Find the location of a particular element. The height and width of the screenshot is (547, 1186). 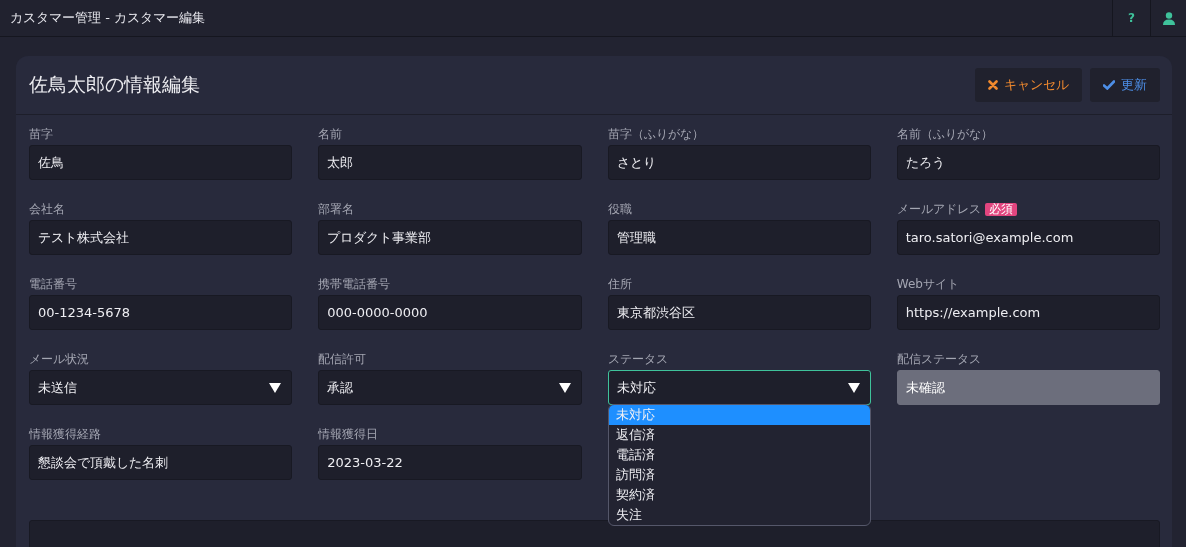

input-field: 2023-03-22 is located at coordinates (450, 462).